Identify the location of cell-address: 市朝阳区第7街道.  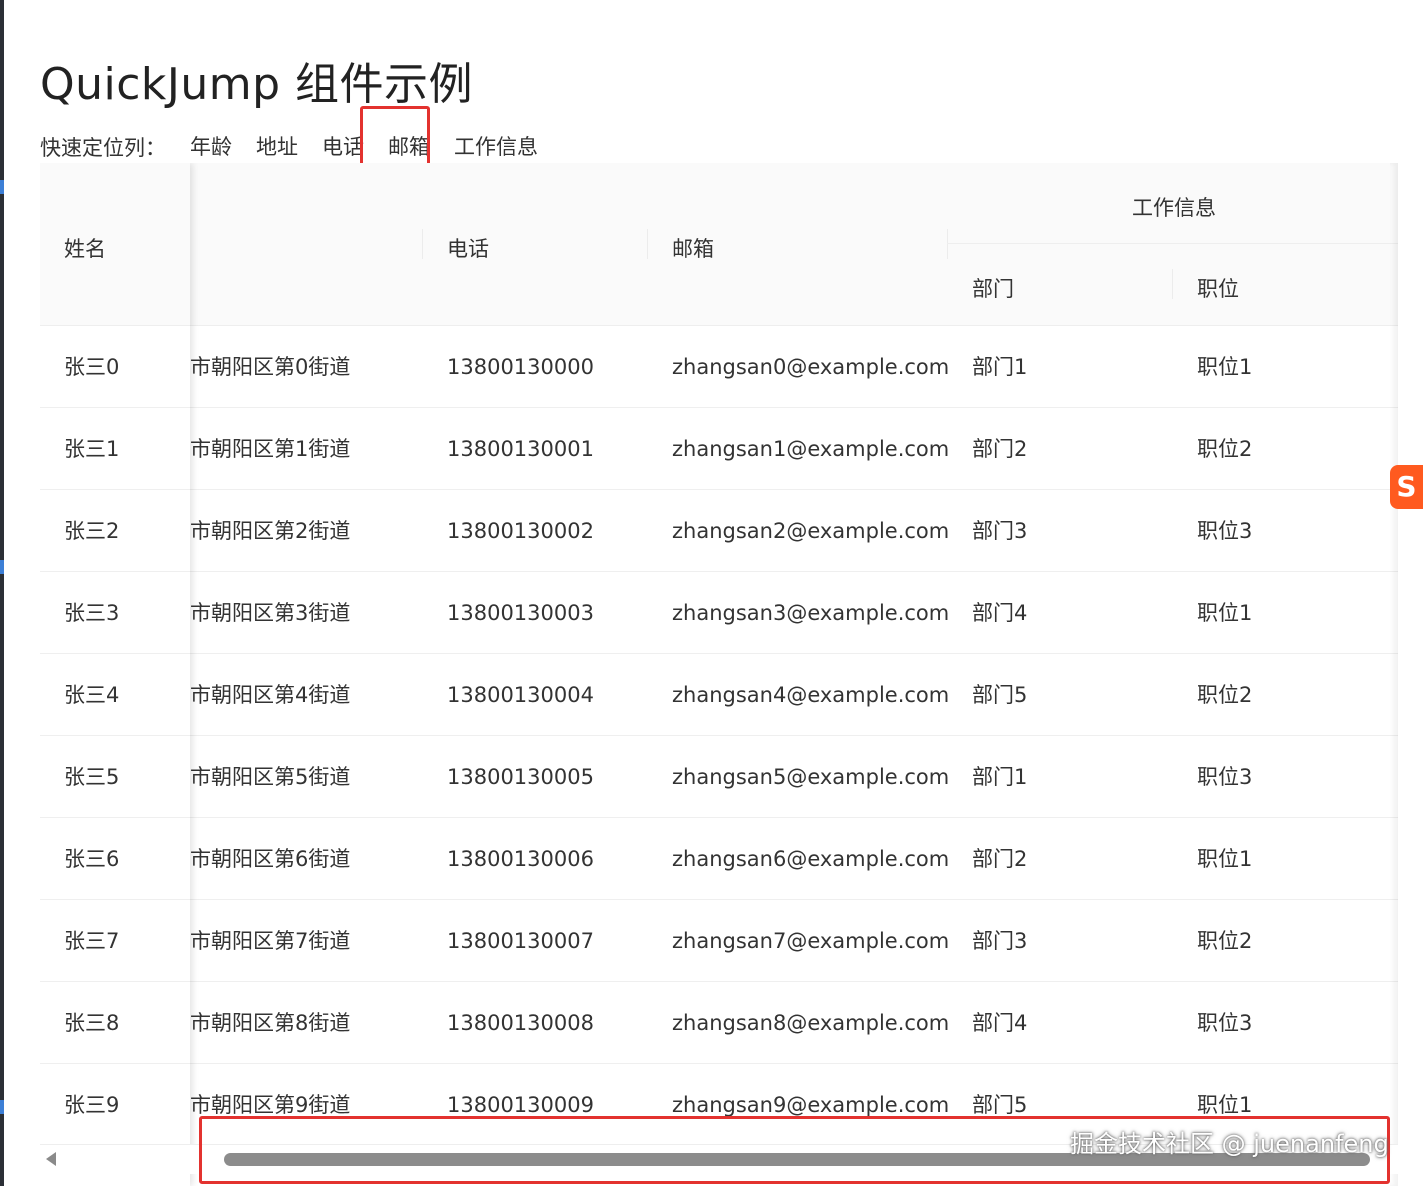
(270, 941).